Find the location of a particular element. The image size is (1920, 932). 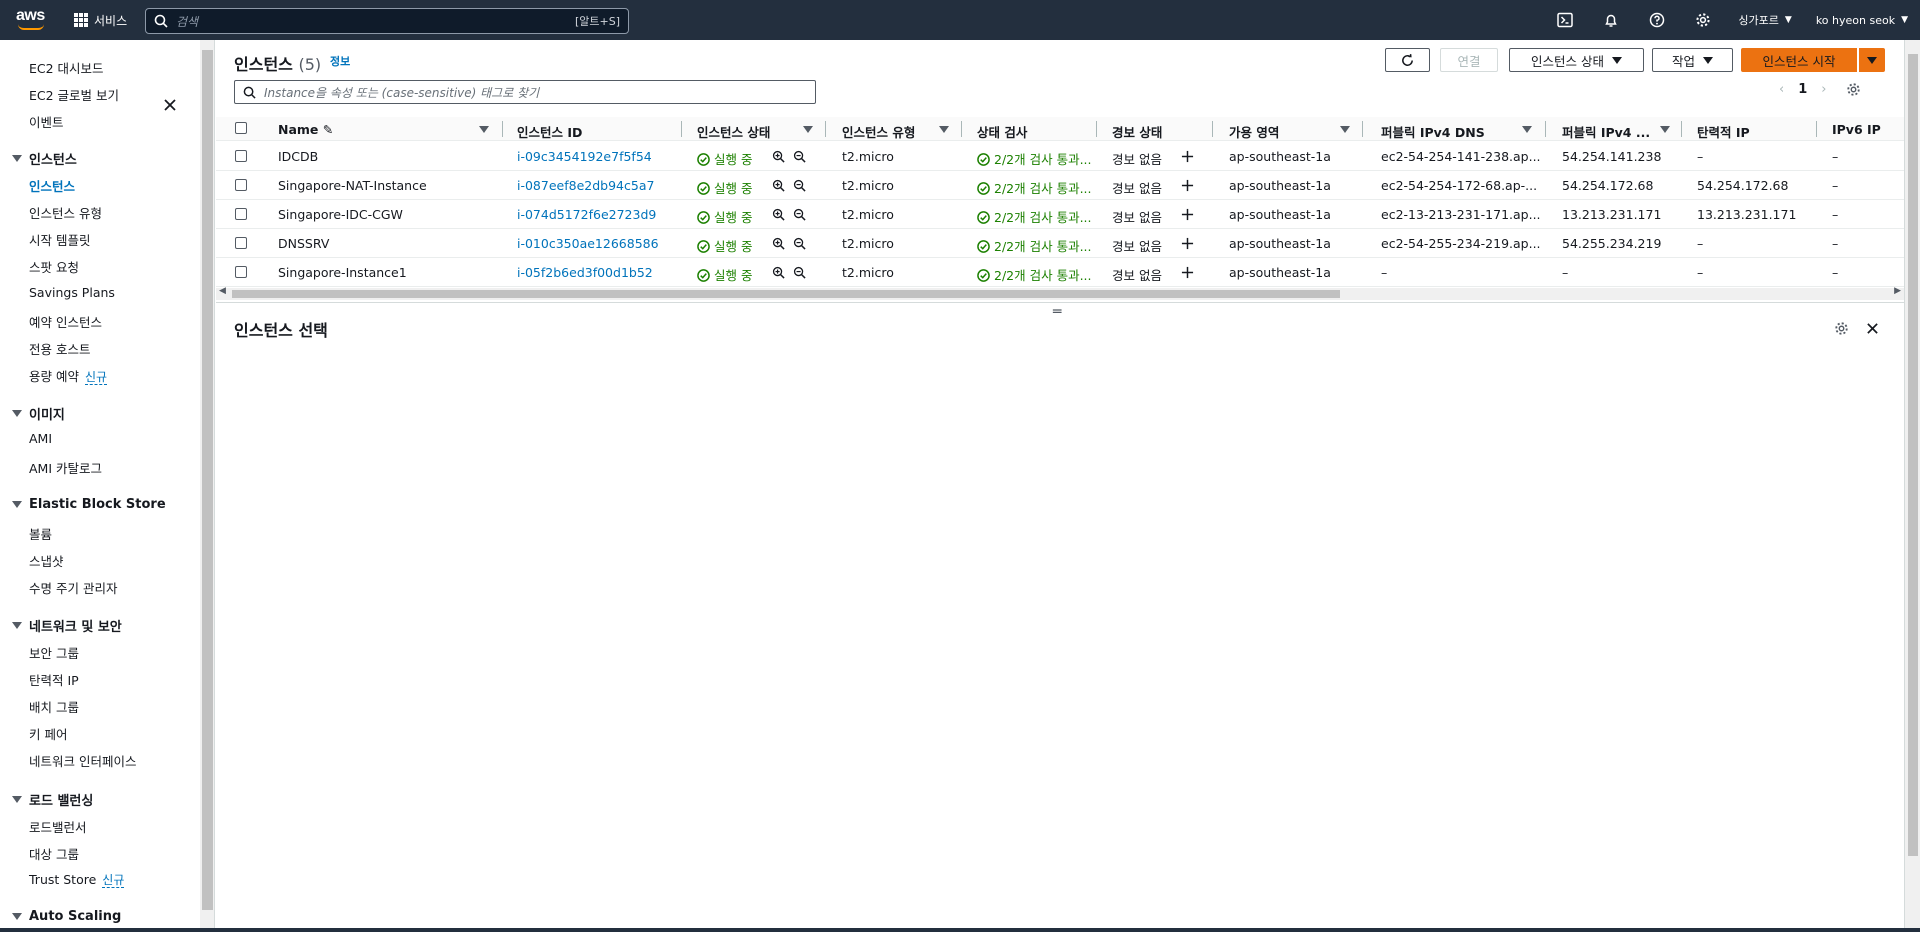

close-icon is located at coordinates (170, 105).